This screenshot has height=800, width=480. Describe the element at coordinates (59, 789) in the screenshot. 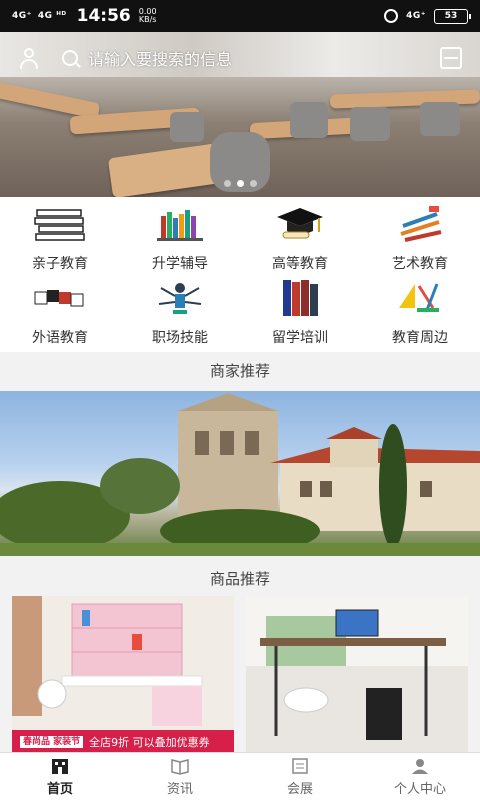

I see `nav-label: 首页` at that location.